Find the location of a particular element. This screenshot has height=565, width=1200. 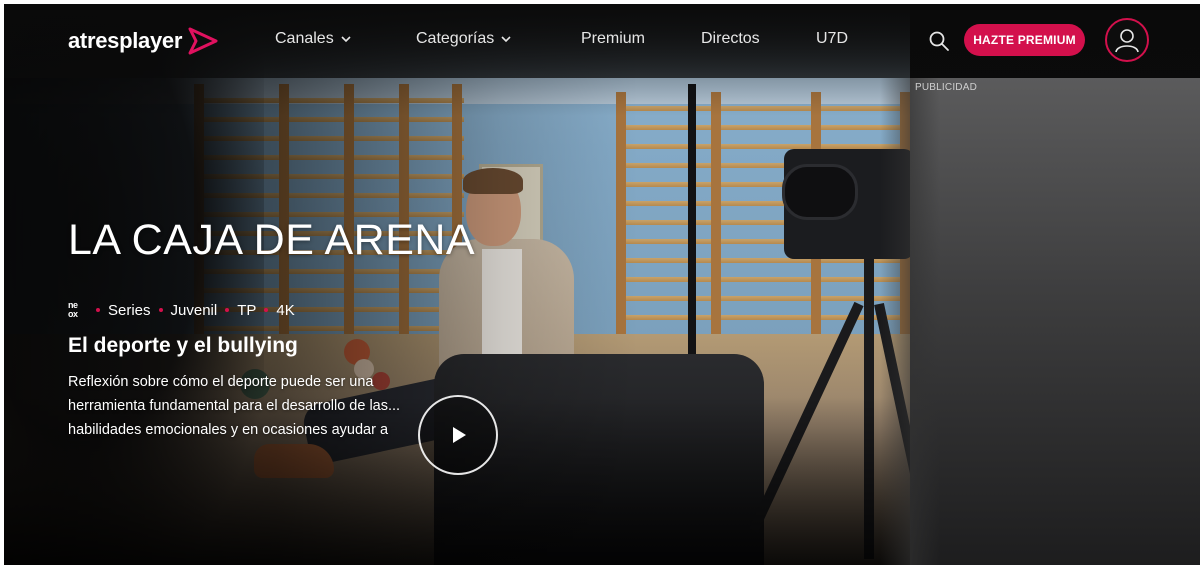

nav-directos-label: Directos is located at coordinates (730, 38).